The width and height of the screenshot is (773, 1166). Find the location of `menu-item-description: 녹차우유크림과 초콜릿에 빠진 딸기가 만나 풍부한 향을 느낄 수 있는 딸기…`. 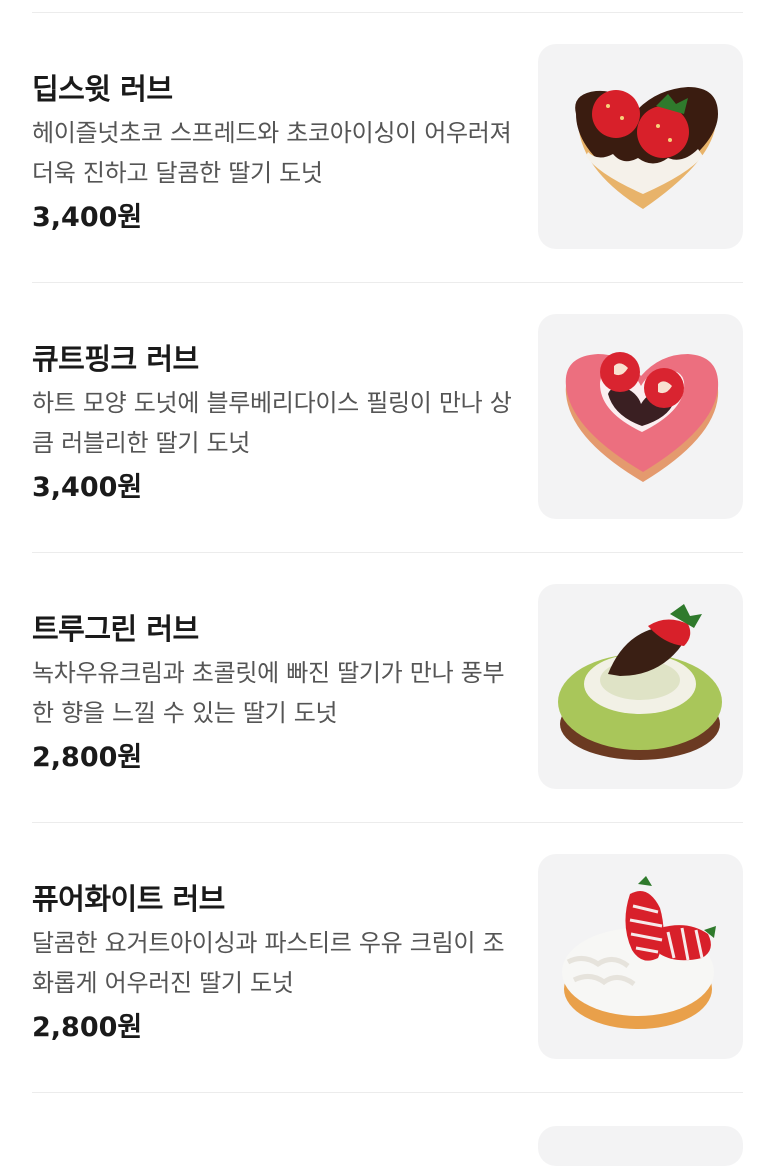

menu-item-description: 녹차우유크림과 초콜릿에 빠진 딸기가 만나 풍부한 향을 느낄 수 있는 딸기… is located at coordinates (268, 693).